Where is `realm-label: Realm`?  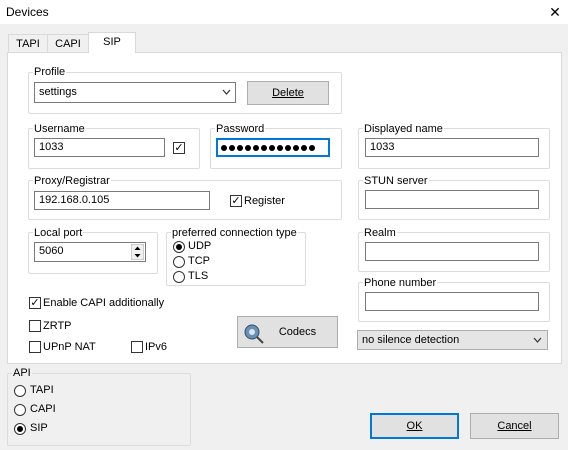 realm-label: Realm is located at coordinates (380, 233).